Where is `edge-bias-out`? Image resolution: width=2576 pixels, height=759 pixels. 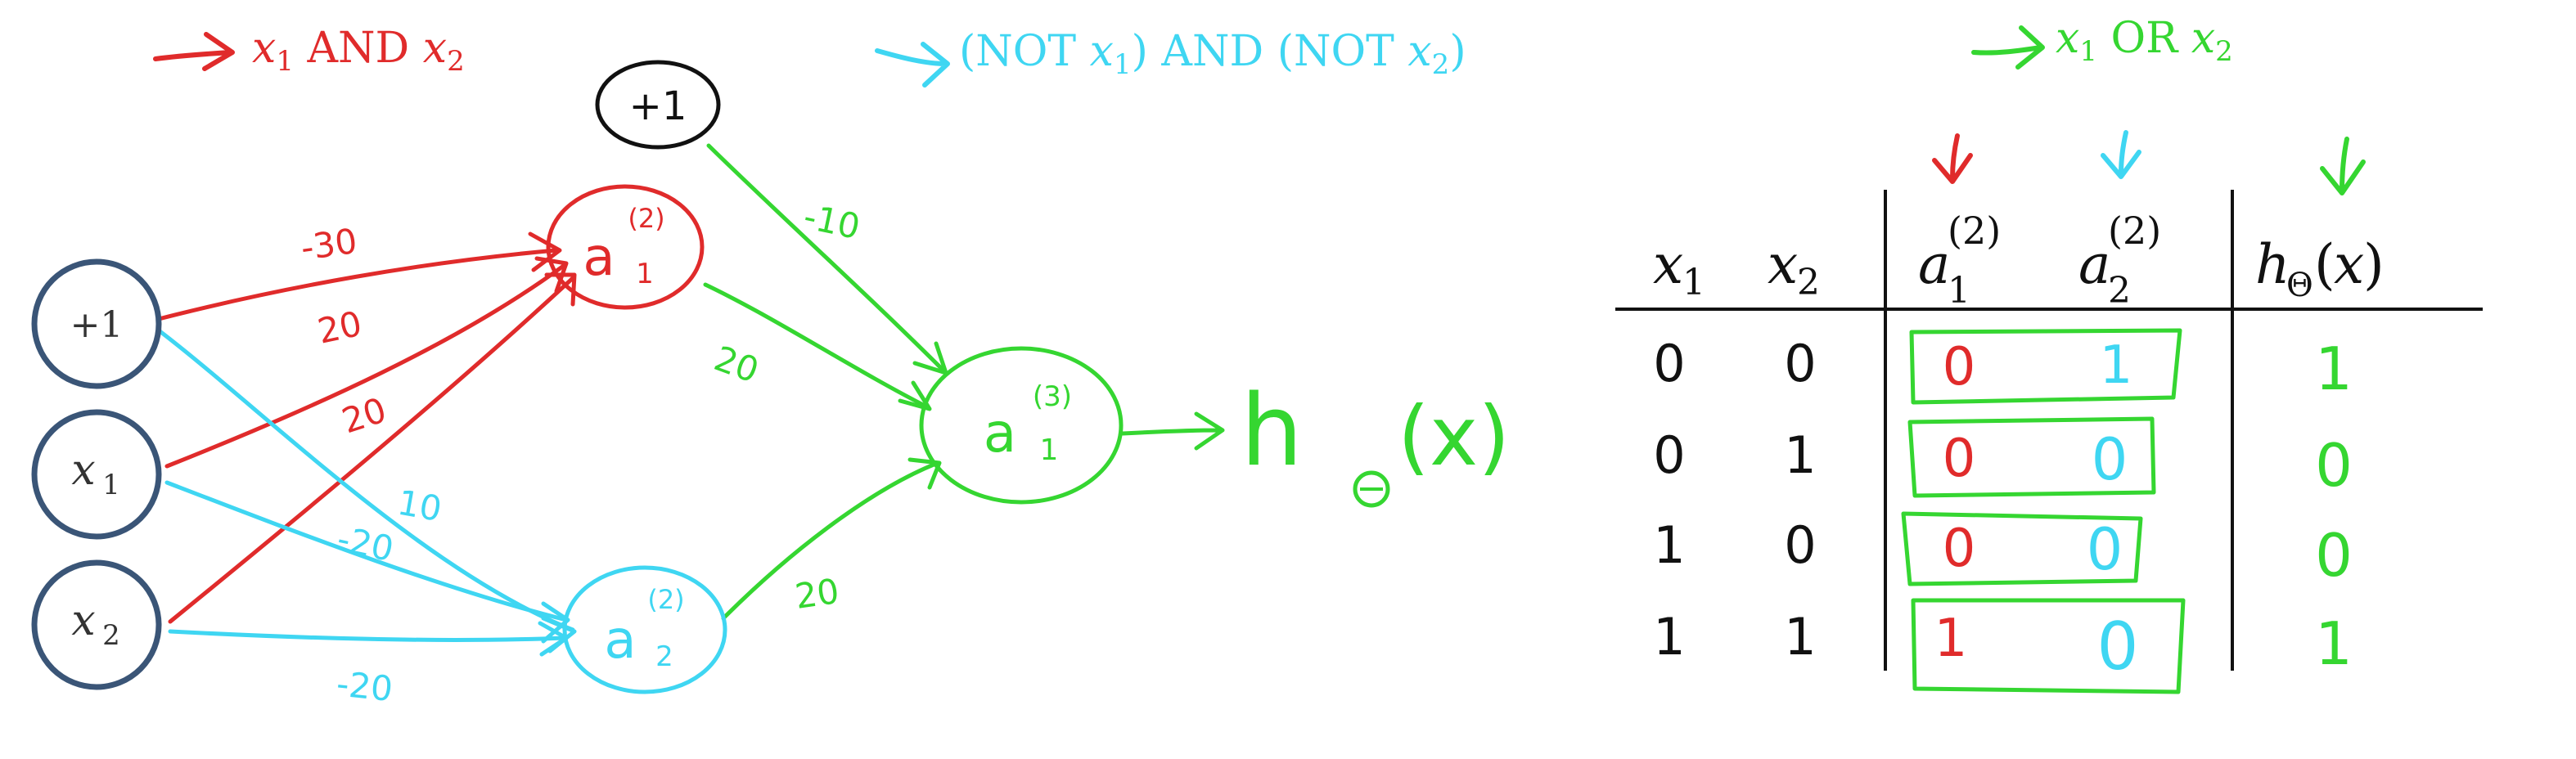
edge-bias-out is located at coordinates (827, 258).